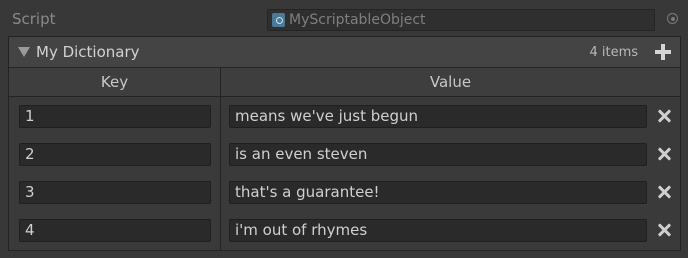 The width and height of the screenshot is (688, 258). I want to click on value-input: is an even steven, so click(438, 154).